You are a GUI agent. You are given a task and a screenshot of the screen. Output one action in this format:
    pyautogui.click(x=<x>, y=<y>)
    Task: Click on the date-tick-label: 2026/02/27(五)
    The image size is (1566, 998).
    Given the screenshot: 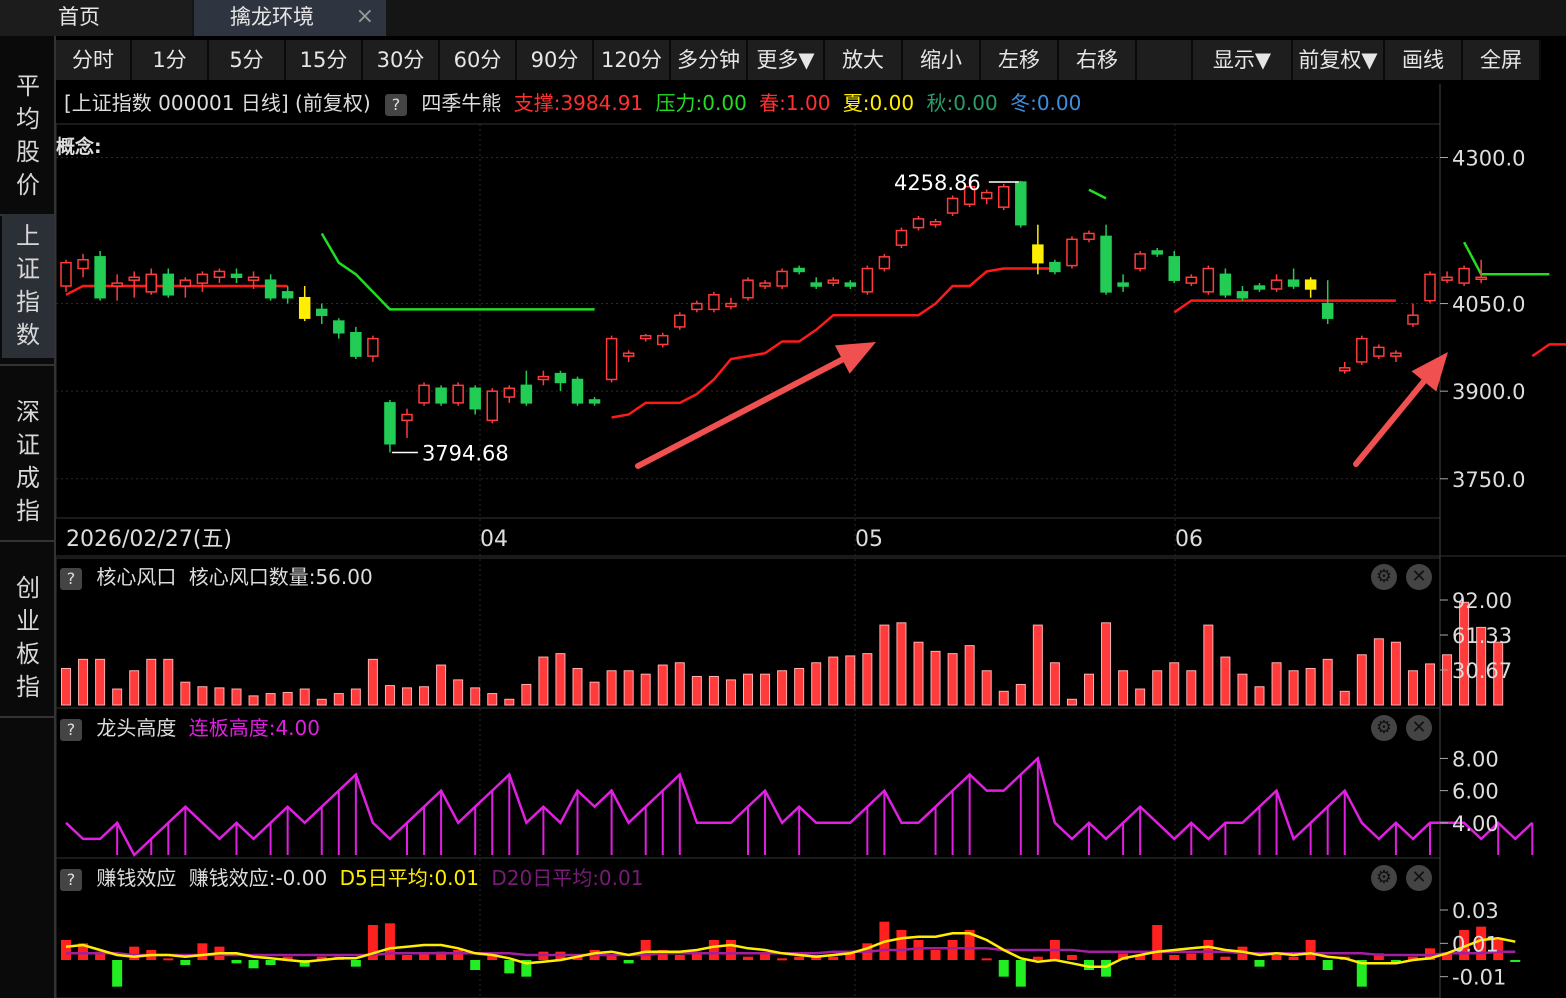 What is the action you would take?
    pyautogui.click(x=149, y=539)
    